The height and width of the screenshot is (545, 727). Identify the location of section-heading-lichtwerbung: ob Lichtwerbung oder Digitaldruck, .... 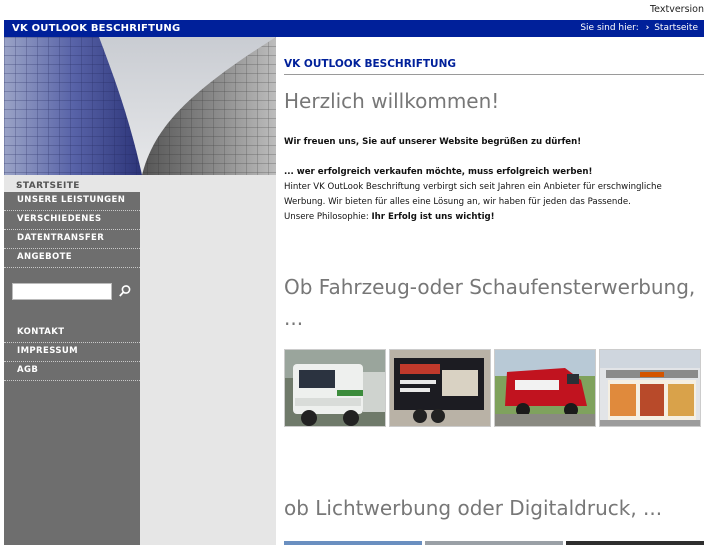
(473, 508).